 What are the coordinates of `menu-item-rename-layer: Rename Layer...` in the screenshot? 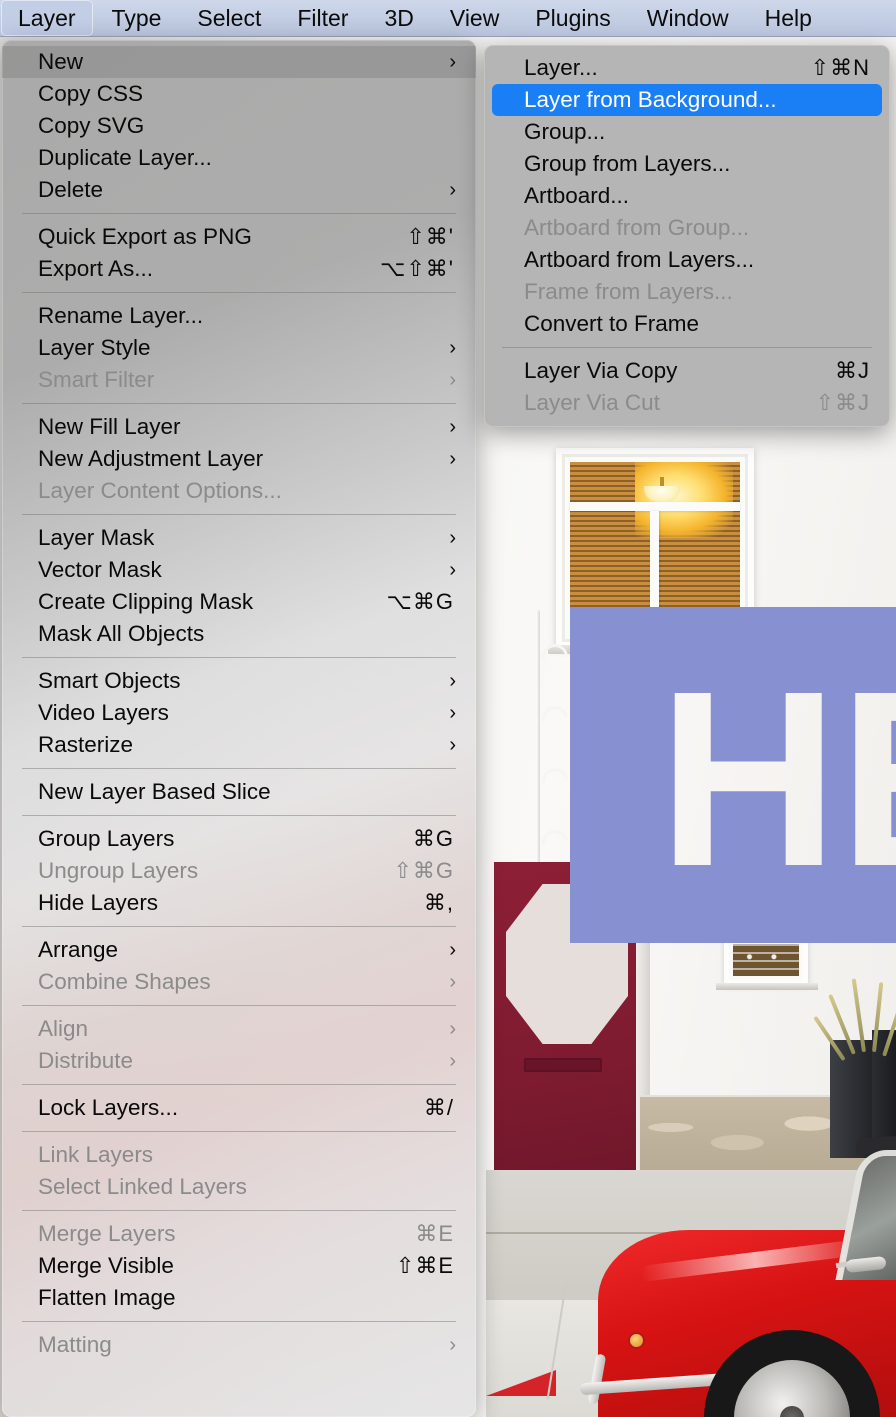 It's located at (239, 316).